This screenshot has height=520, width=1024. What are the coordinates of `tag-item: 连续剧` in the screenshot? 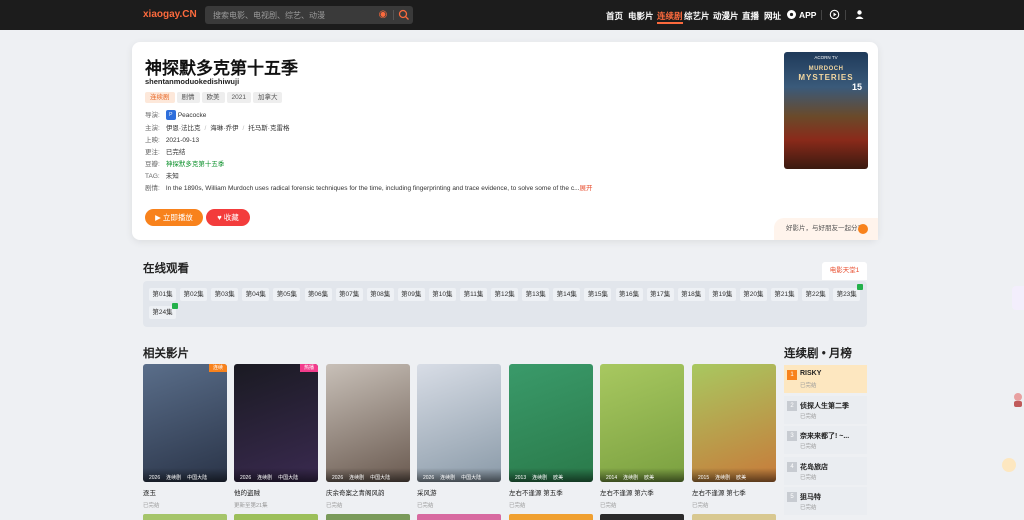 It's located at (160, 97).